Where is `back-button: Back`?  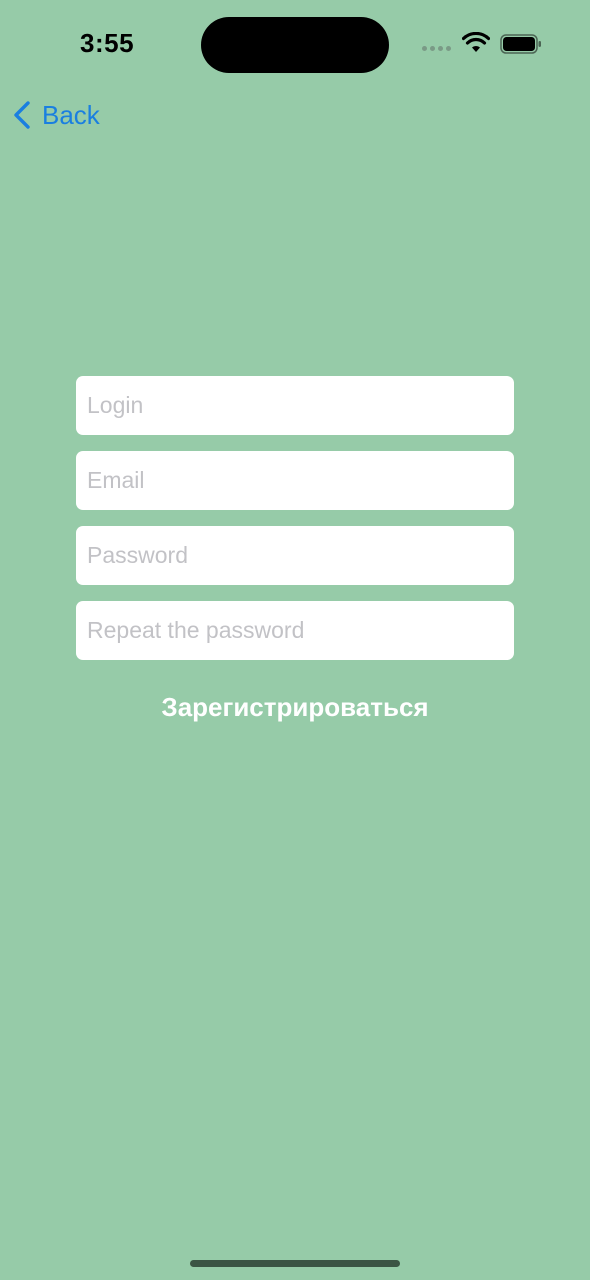 back-button: Back is located at coordinates (56, 115).